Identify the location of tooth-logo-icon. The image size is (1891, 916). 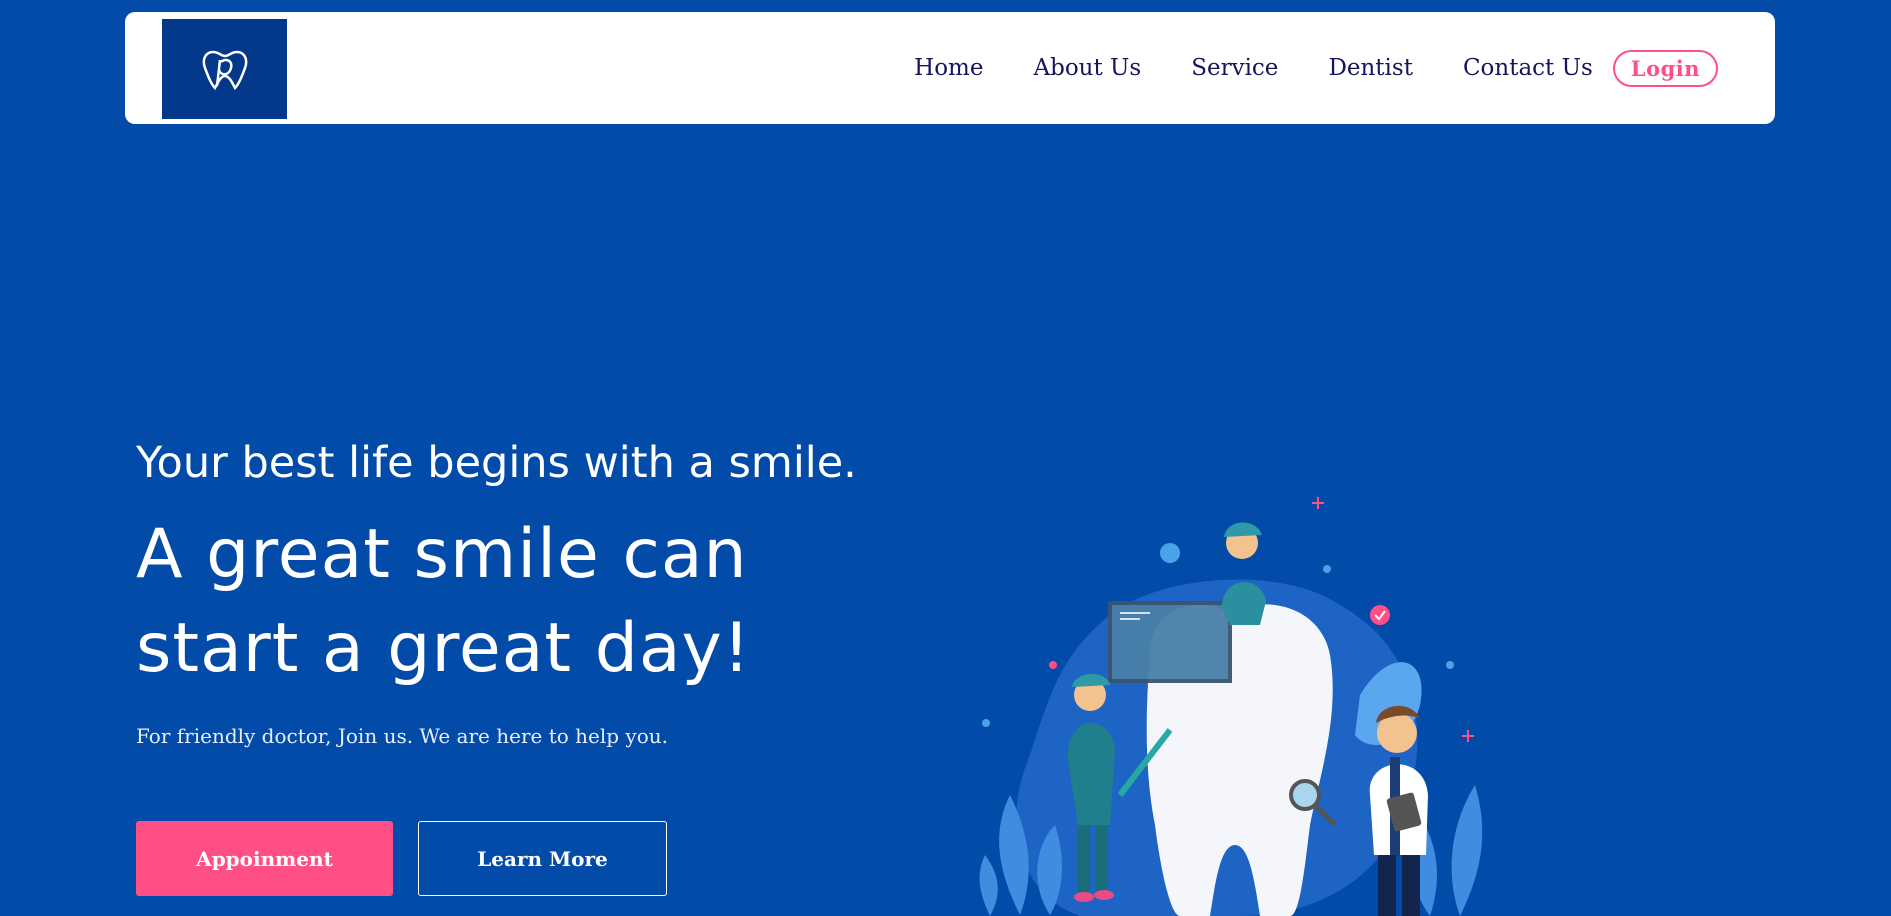
(224, 70).